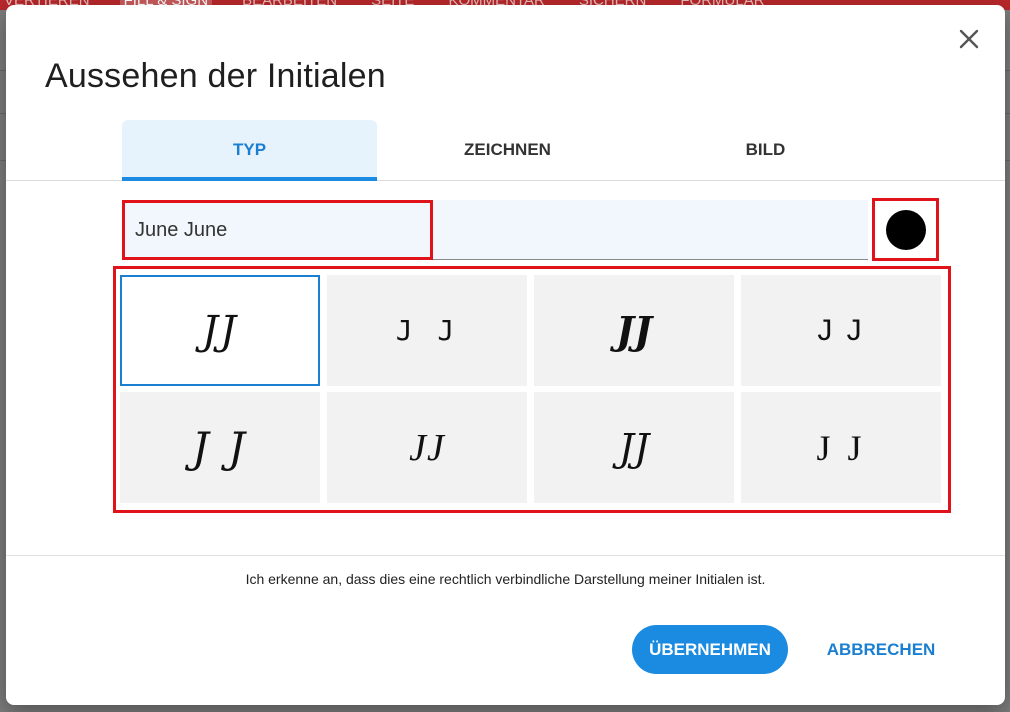  Describe the element at coordinates (765, 150) in the screenshot. I see `tab-bild: BILD` at that location.